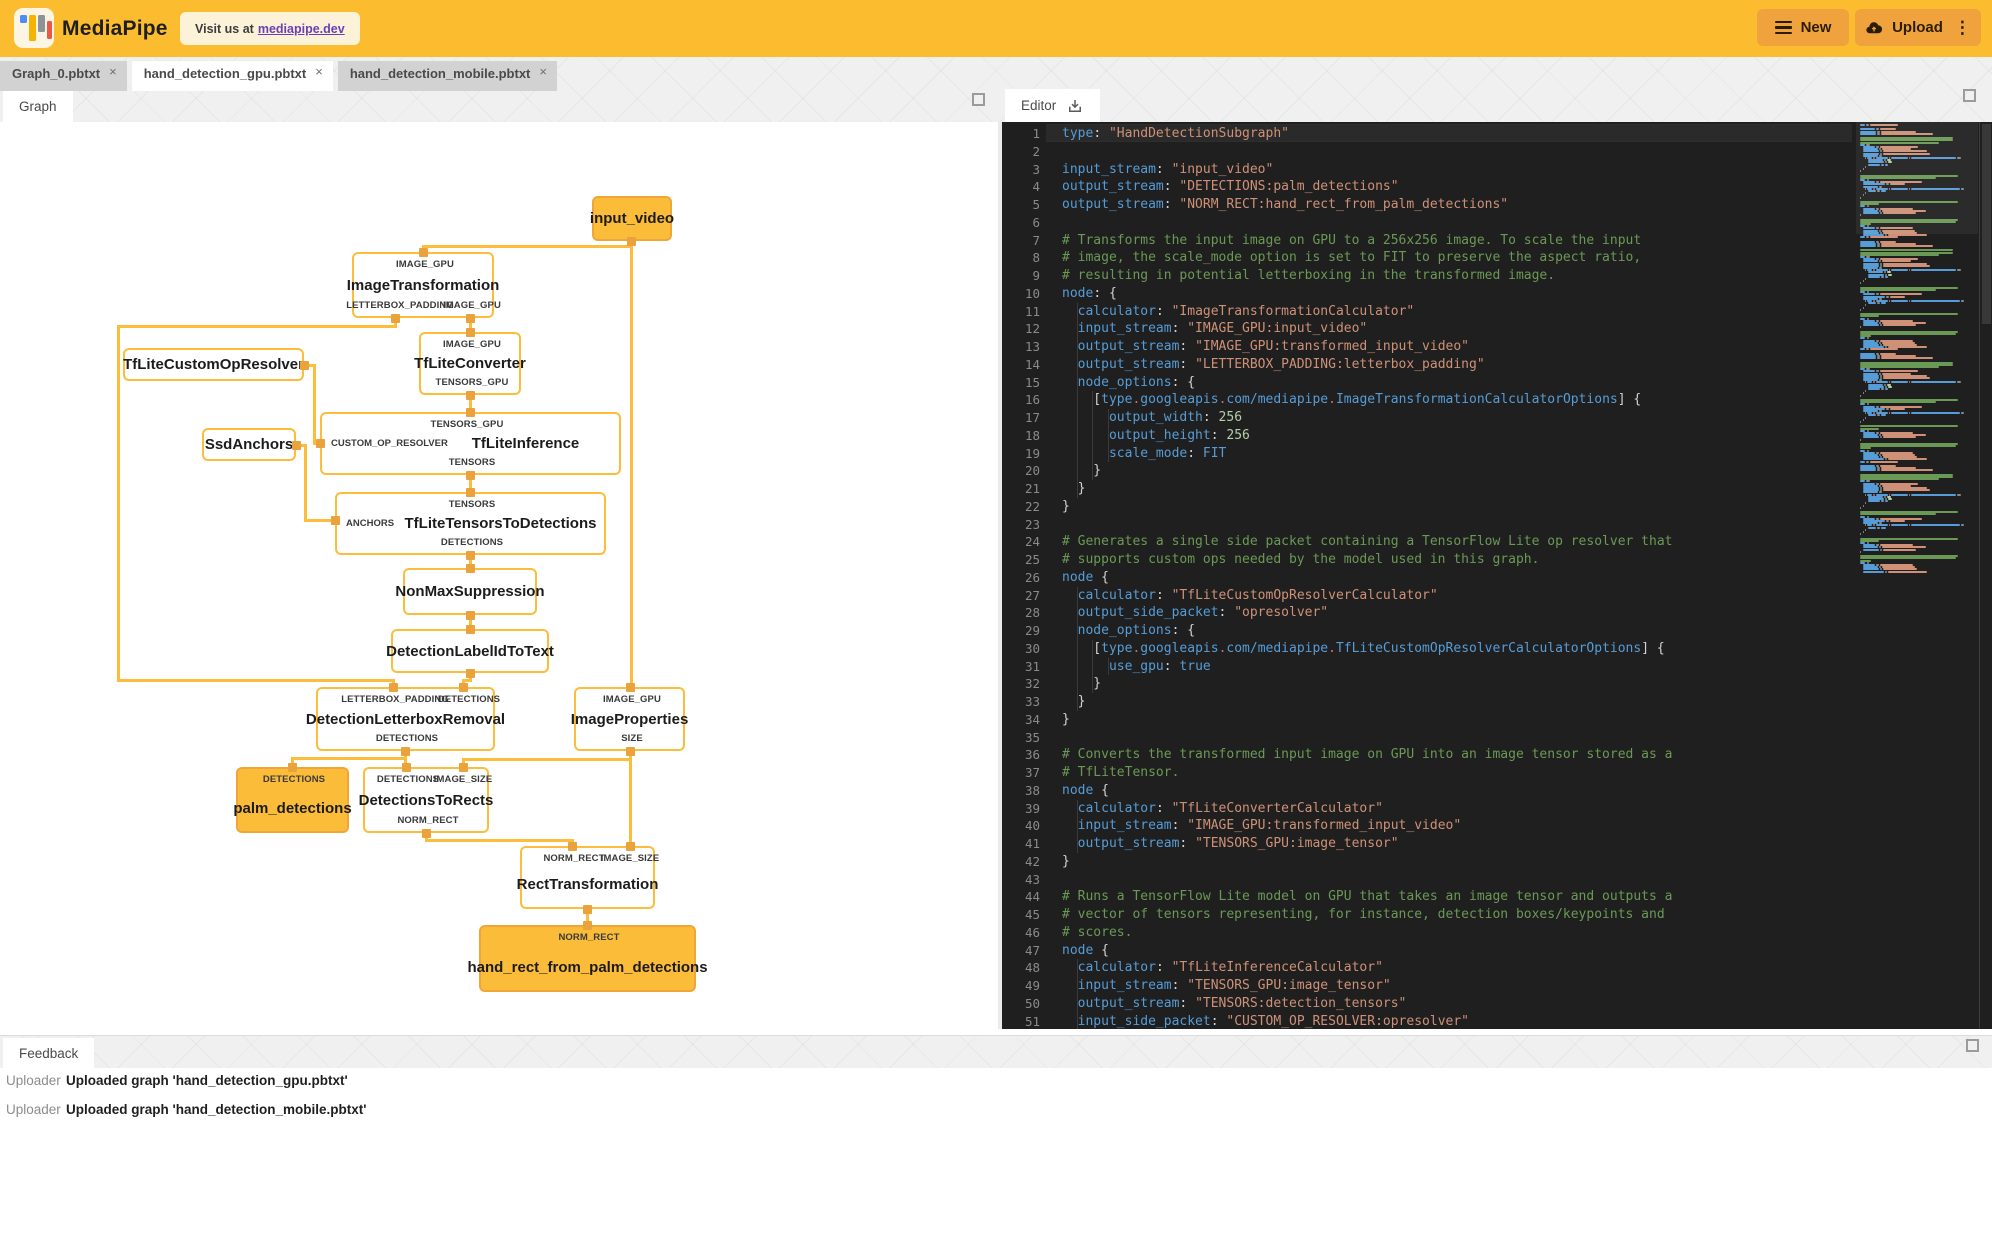 The width and height of the screenshot is (1992, 1242). What do you see at coordinates (1986, 224) in the screenshot?
I see `scrollbar-thumb` at bounding box center [1986, 224].